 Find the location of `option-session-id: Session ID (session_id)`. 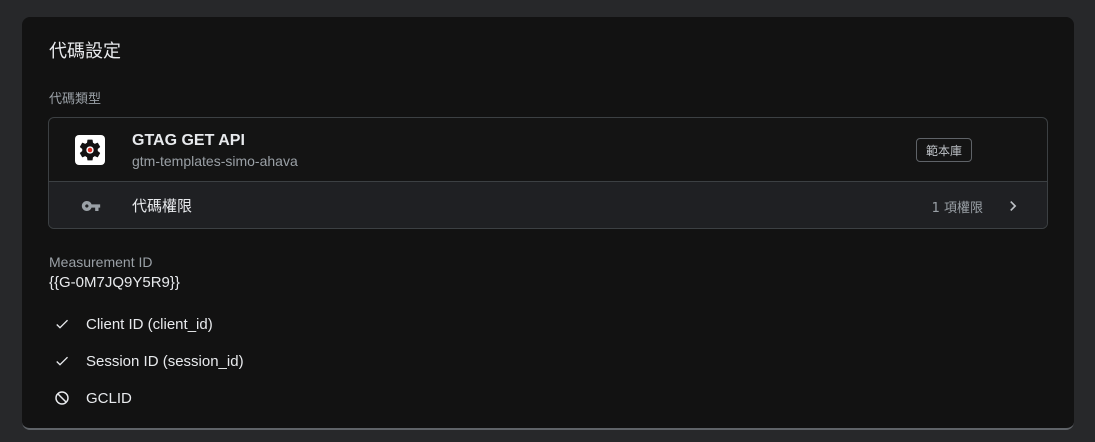

option-session-id: Session ID (session_id) is located at coordinates (149, 361).